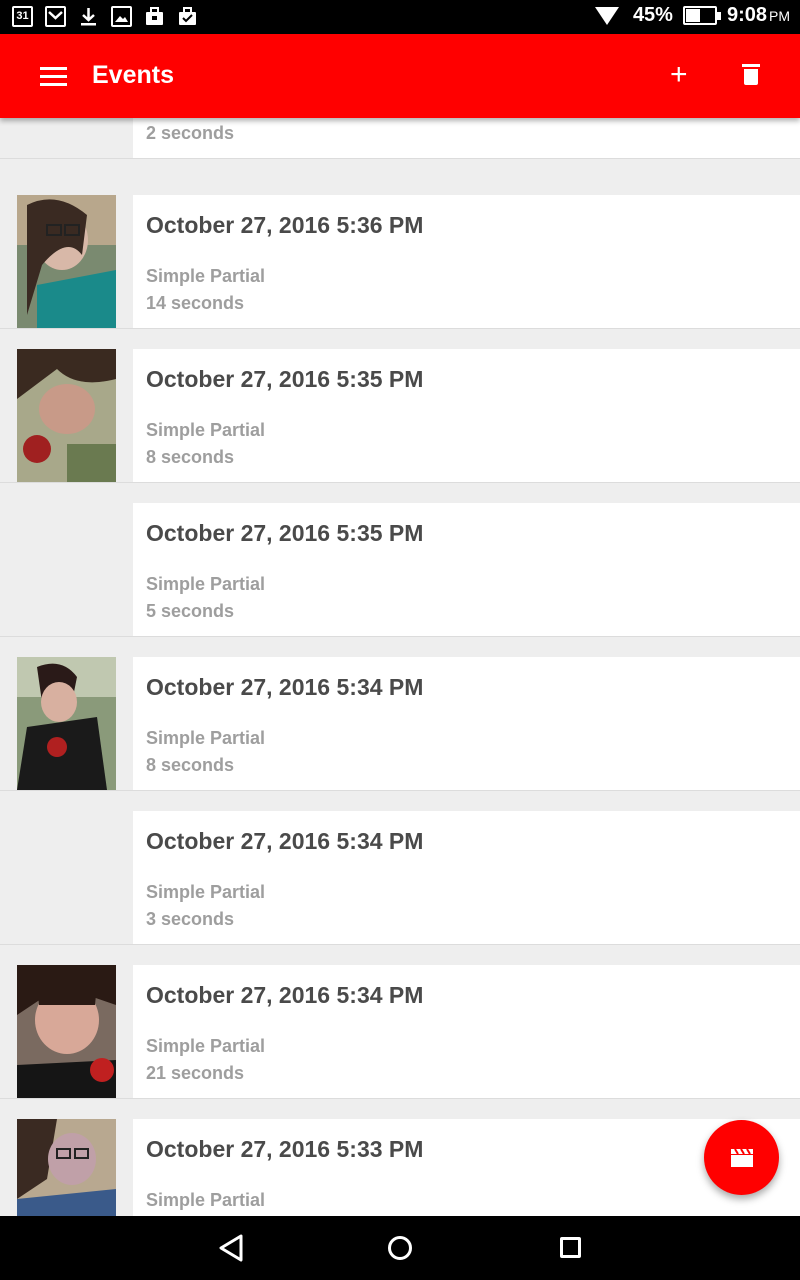 The image size is (800, 1280). What do you see at coordinates (55, 16) in the screenshot?
I see `gmail-icon` at bounding box center [55, 16].